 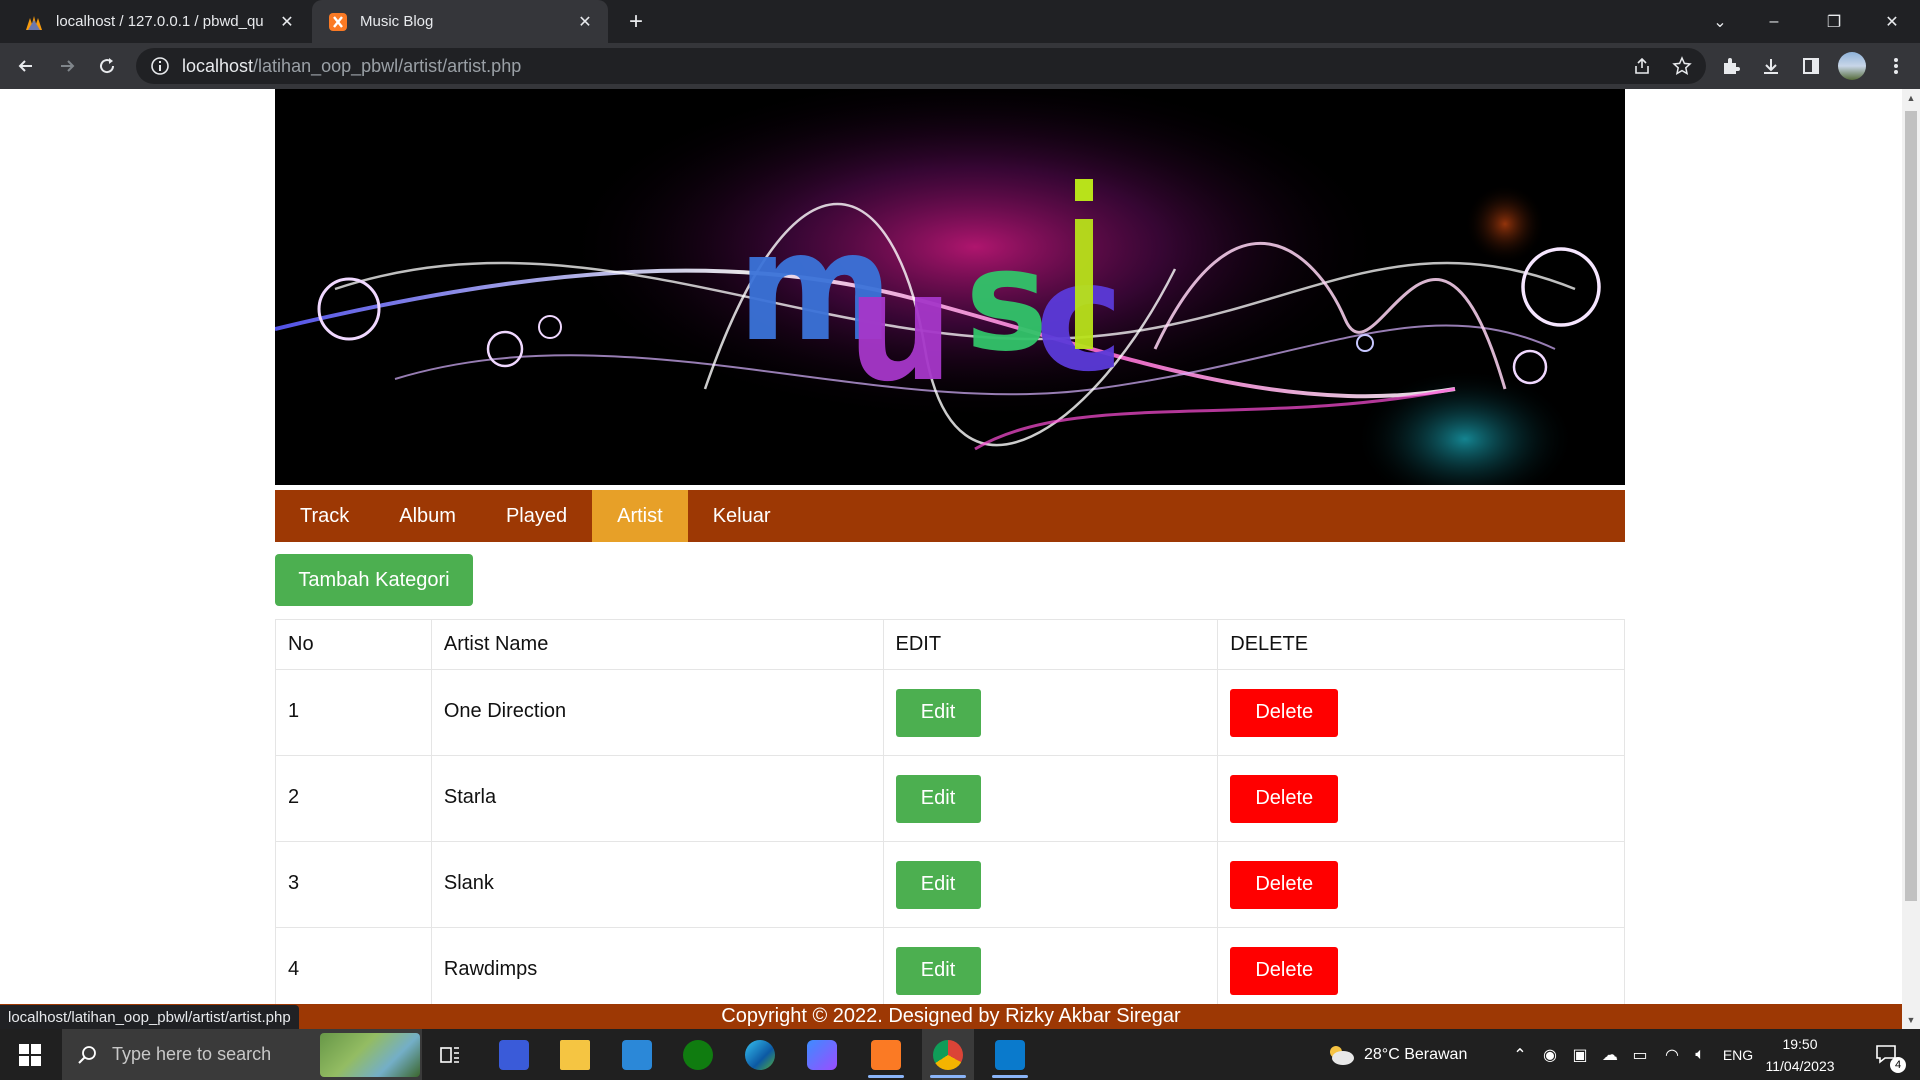 What do you see at coordinates (353, 798) in the screenshot?
I see `cell-no: 2` at bounding box center [353, 798].